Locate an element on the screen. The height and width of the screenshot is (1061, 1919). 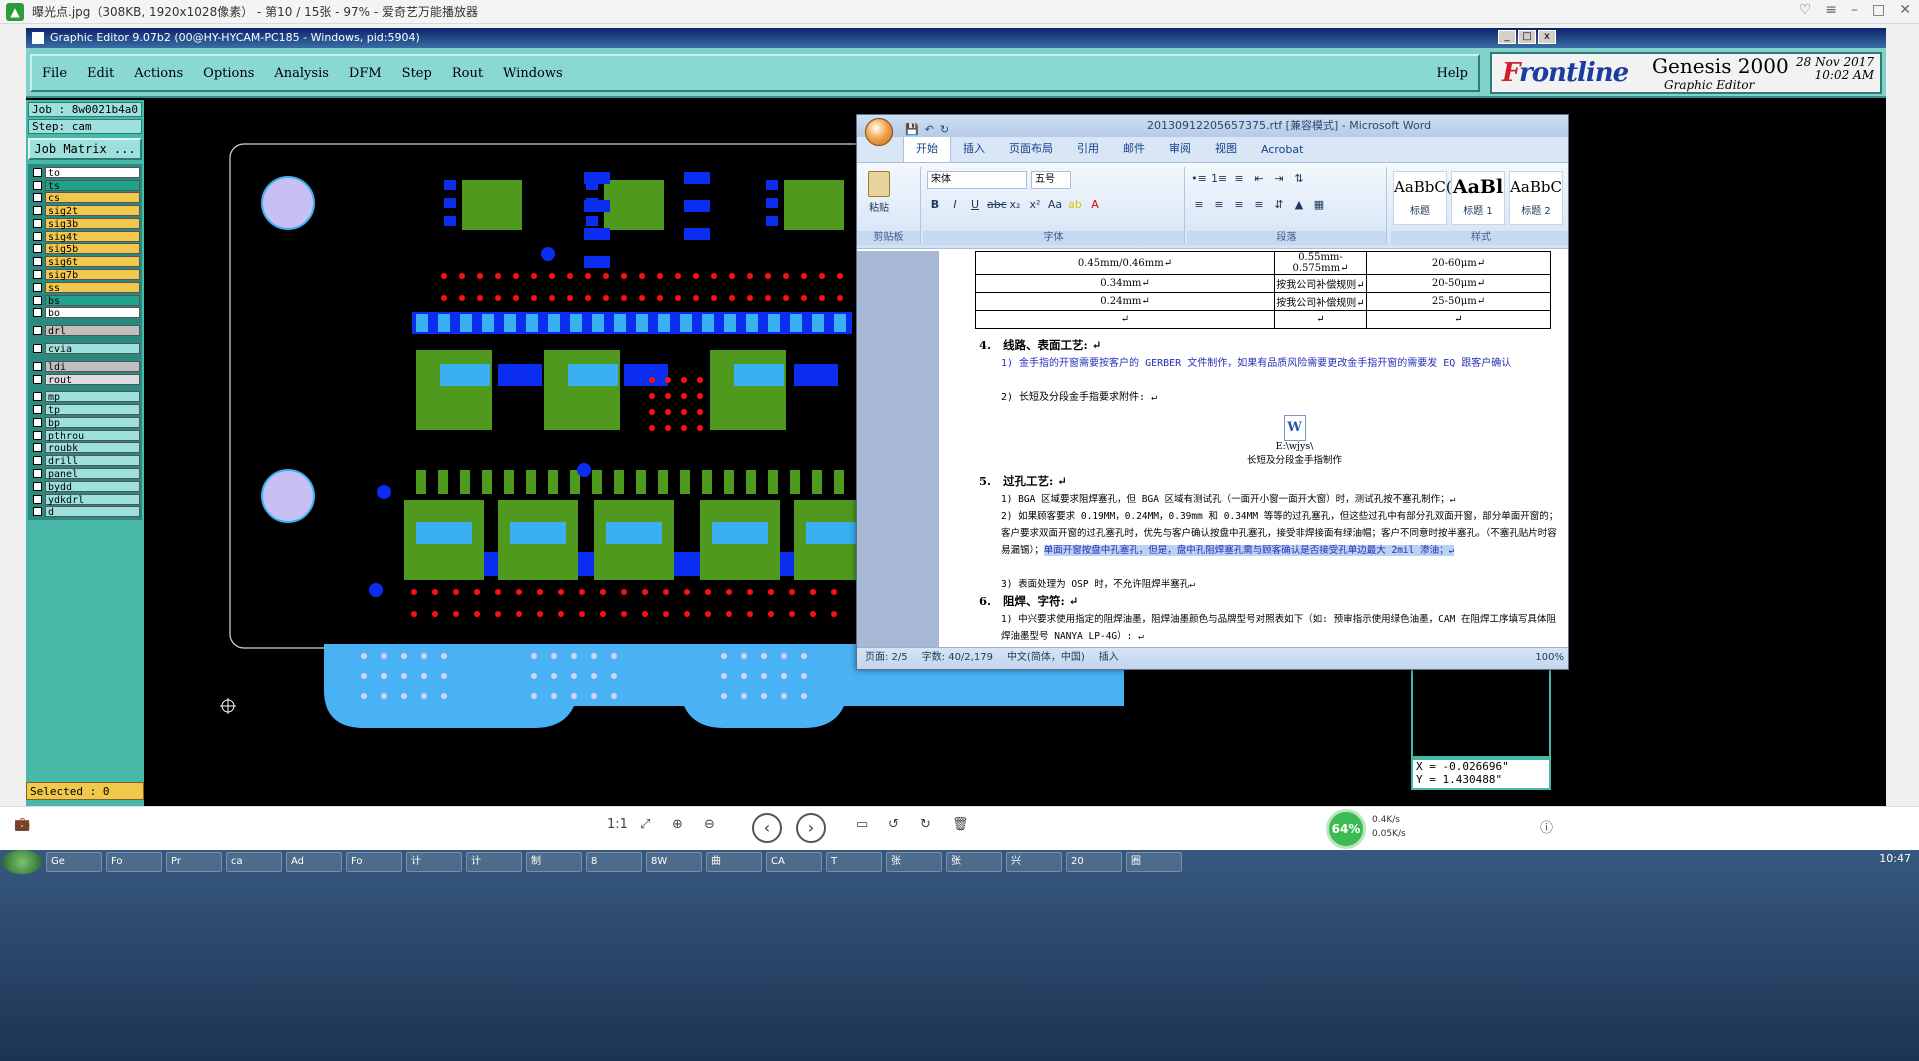
ge-close-icon: x is located at coordinates (1547, 37).